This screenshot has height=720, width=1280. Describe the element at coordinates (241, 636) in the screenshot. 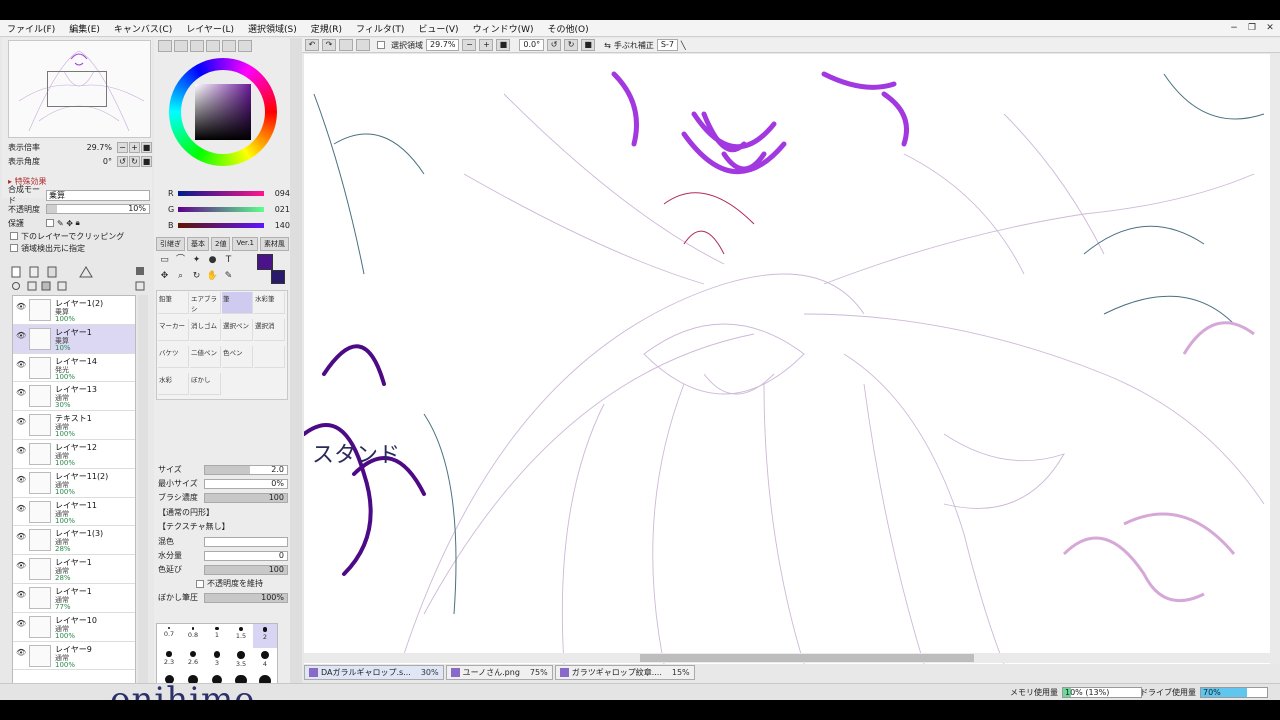

I see `brush-size-preset: 1.5` at that location.